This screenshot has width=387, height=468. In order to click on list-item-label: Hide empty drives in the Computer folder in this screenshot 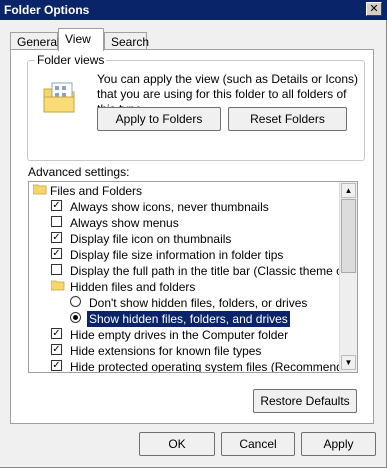, I will do `click(179, 335)`.